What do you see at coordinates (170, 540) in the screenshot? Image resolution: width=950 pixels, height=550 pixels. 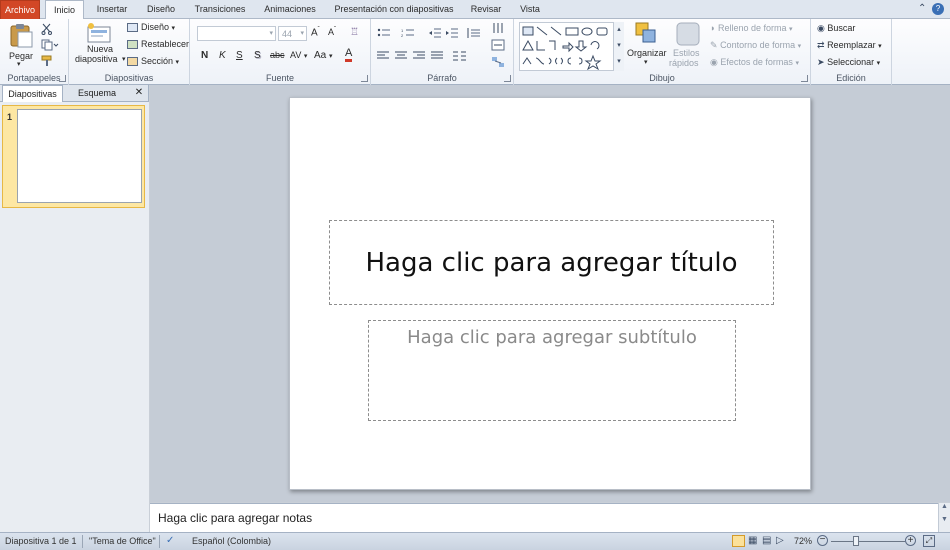 I see `proofing-icon: ✓` at bounding box center [170, 540].